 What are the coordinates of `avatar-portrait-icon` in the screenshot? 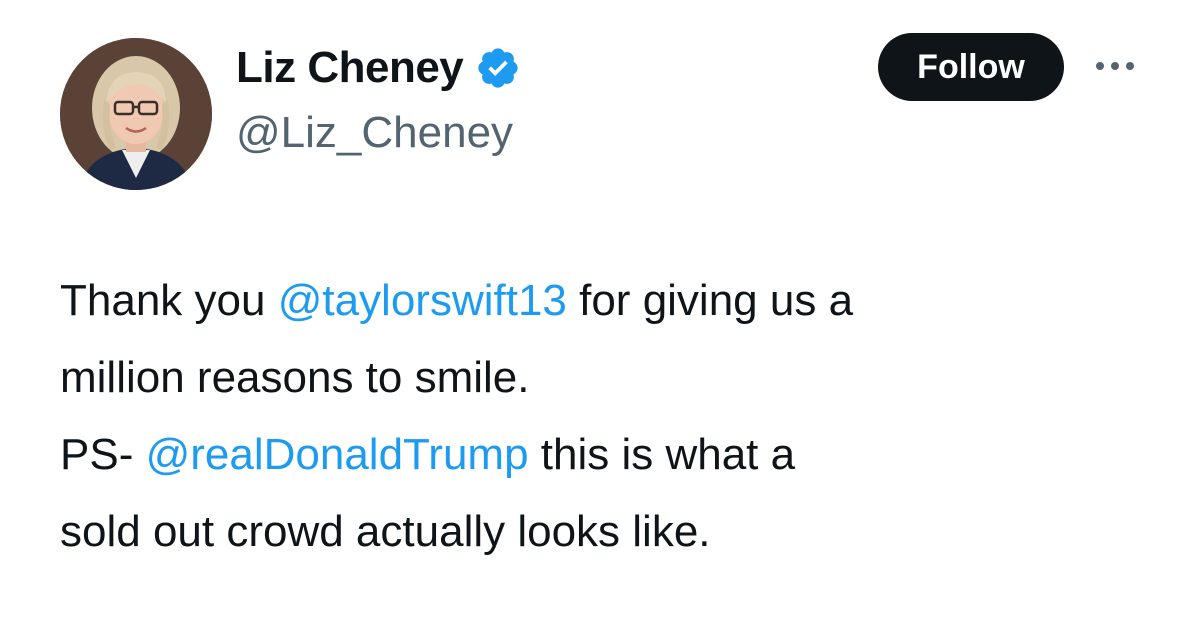 It's located at (136, 114).